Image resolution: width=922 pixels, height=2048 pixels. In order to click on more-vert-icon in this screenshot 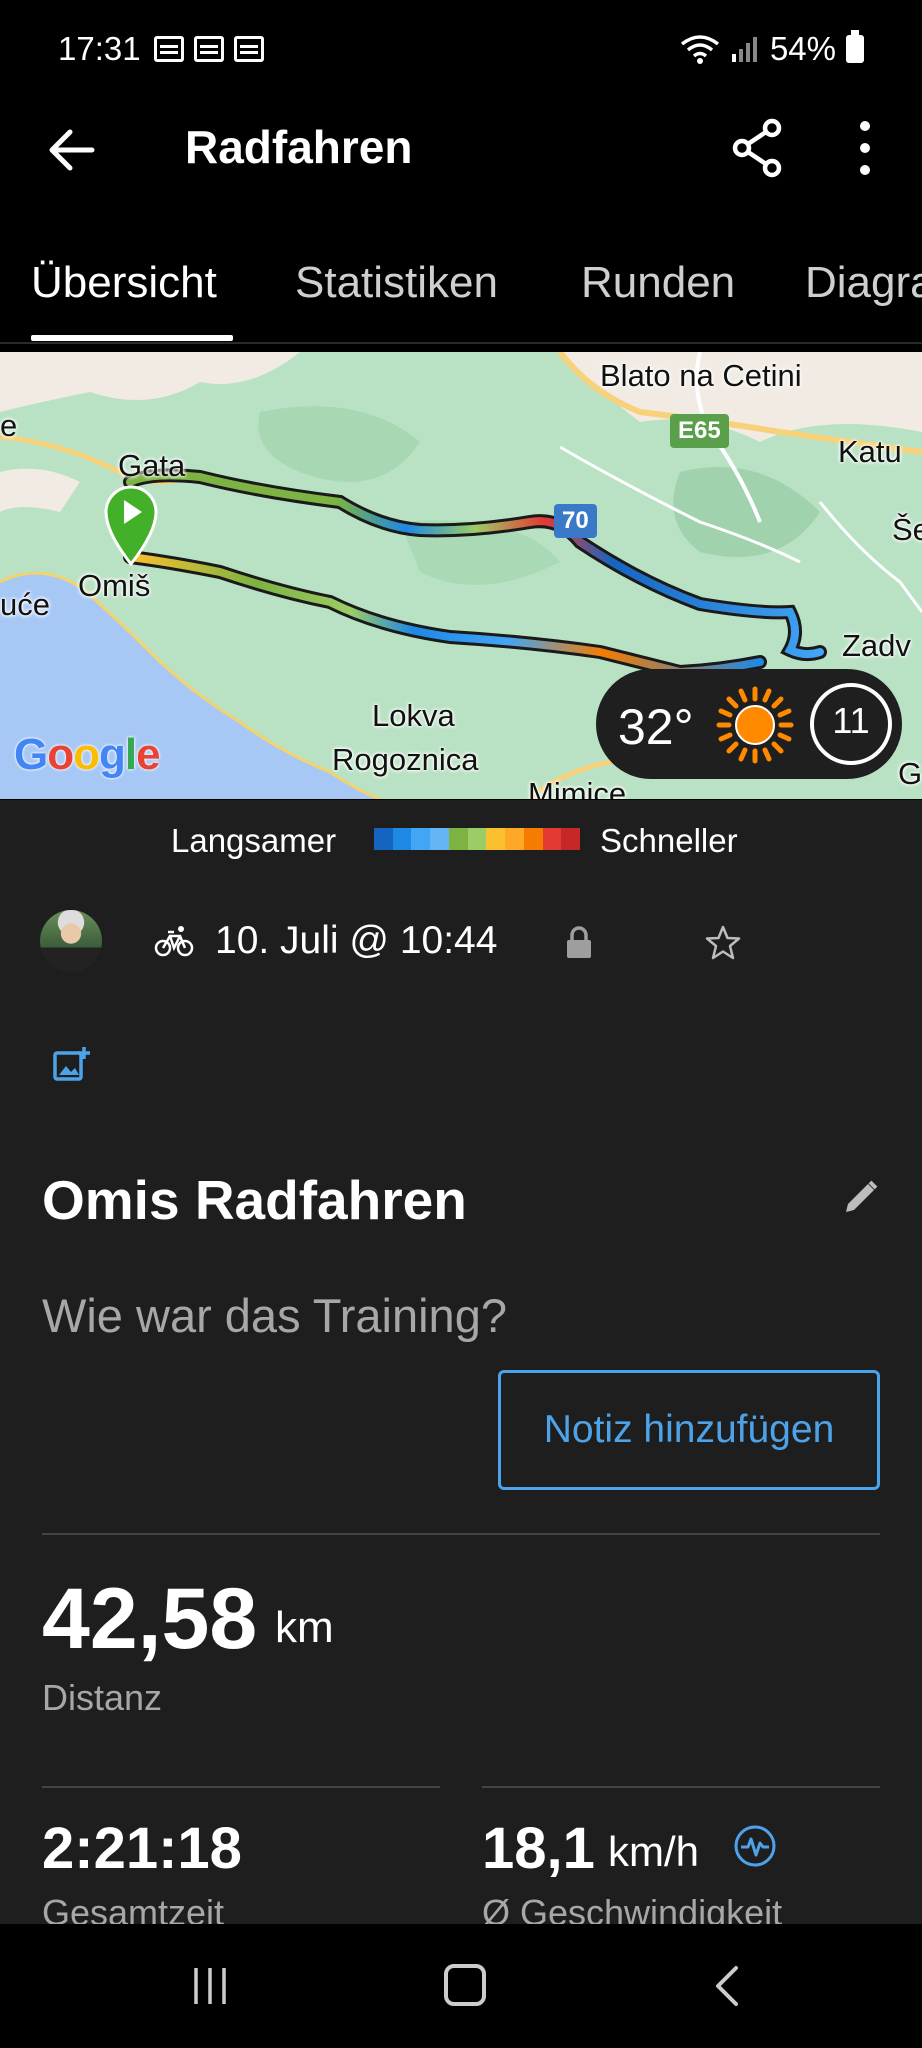, I will do `click(865, 148)`.